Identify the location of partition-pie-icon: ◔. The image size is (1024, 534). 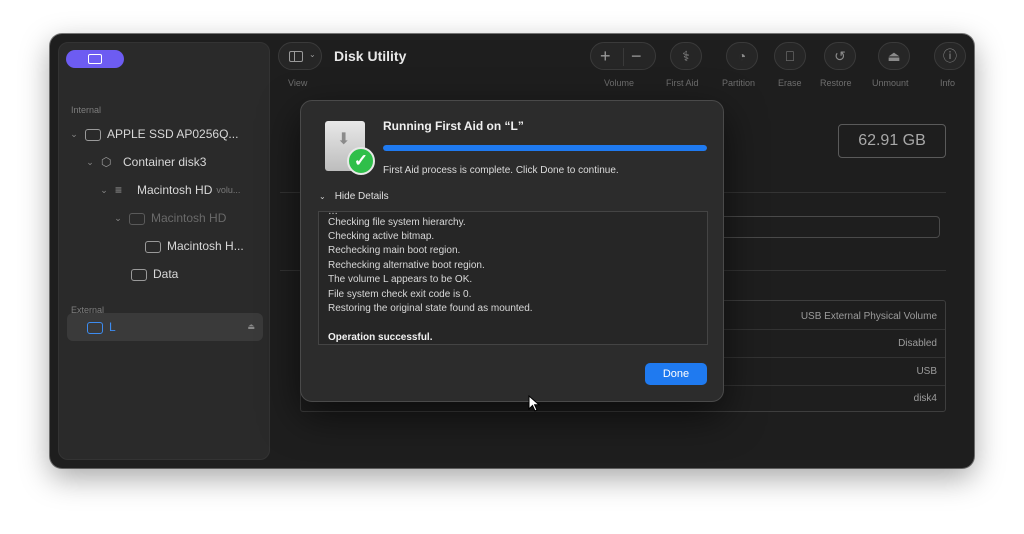
(742, 56).